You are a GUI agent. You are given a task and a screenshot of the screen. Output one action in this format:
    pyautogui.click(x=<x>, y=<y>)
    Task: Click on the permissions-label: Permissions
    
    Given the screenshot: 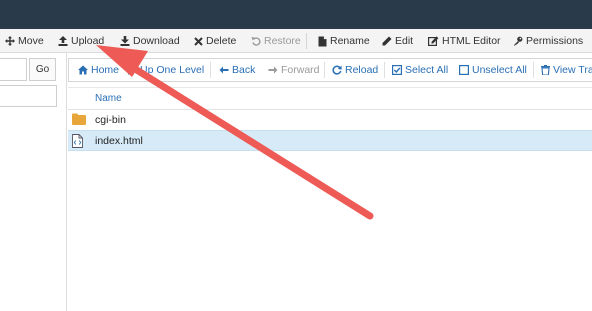 What is the action you would take?
    pyautogui.click(x=555, y=41)
    